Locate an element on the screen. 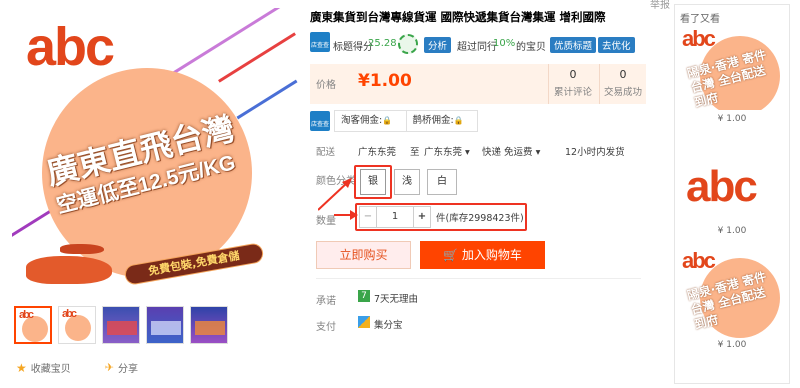 The image size is (800, 388). share-button: ✈ 分享 is located at coordinates (121, 367).